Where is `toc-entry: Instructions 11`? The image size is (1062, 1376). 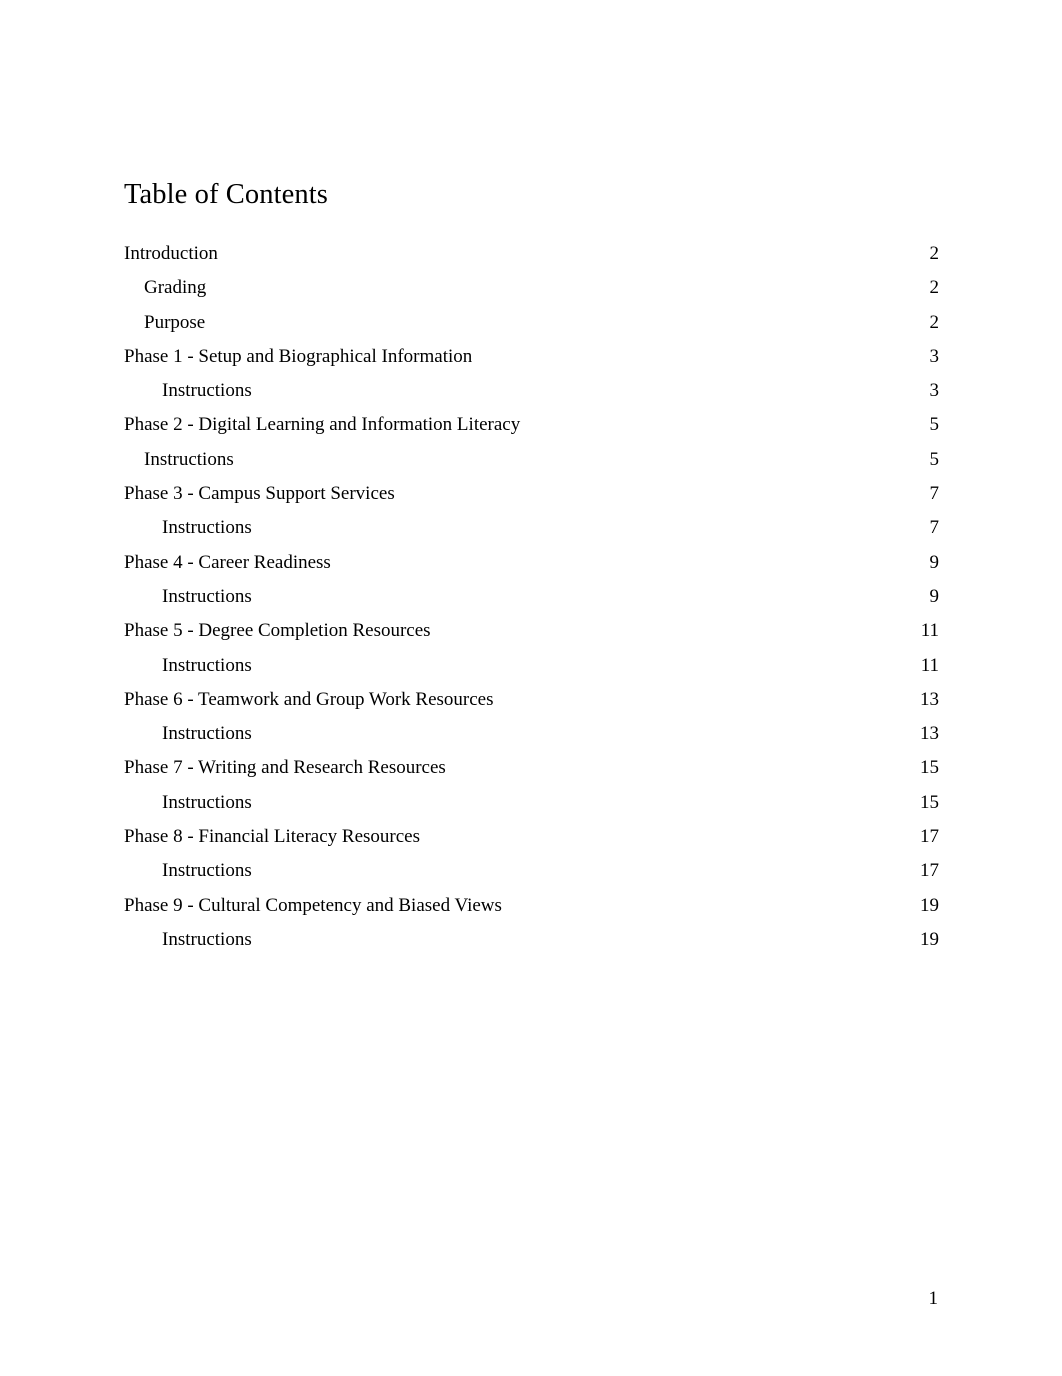 toc-entry: Instructions 11 is located at coordinates (531, 666).